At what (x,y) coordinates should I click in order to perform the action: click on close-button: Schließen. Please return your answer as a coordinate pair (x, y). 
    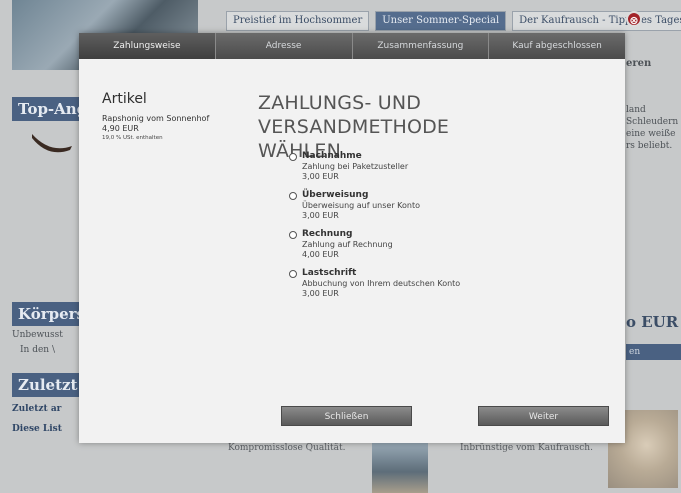
    Looking at the image, I should click on (346, 416).